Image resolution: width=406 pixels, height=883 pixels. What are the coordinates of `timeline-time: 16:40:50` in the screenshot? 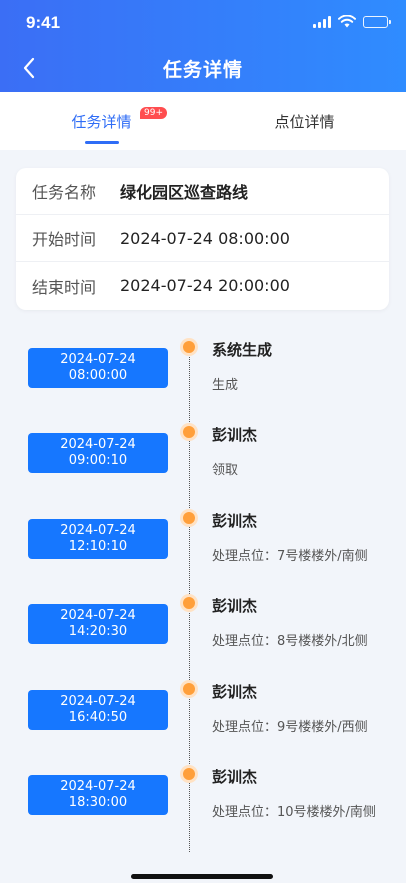 It's located at (98, 717).